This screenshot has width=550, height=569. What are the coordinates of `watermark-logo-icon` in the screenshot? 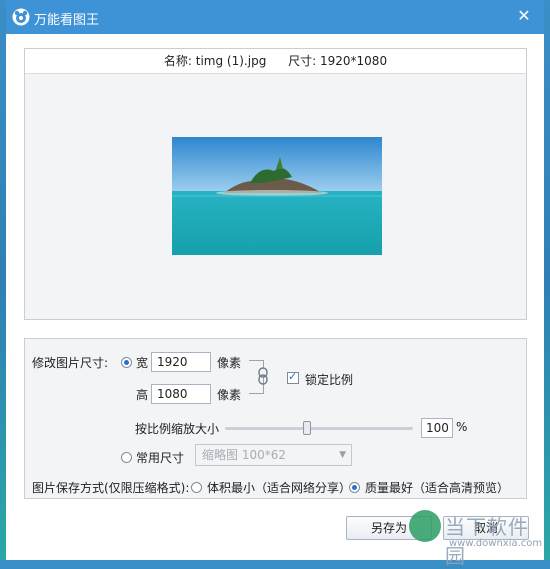 It's located at (425, 526).